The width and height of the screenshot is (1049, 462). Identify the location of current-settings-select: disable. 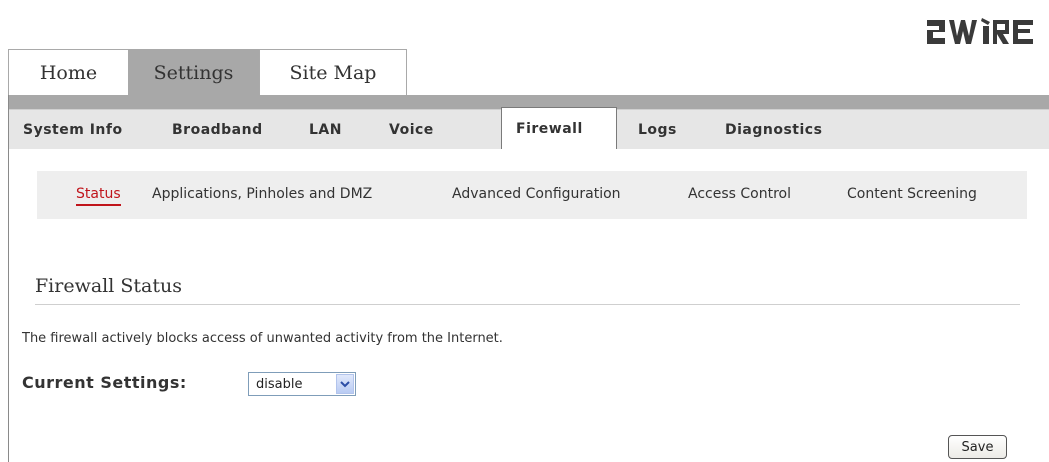
(302, 384).